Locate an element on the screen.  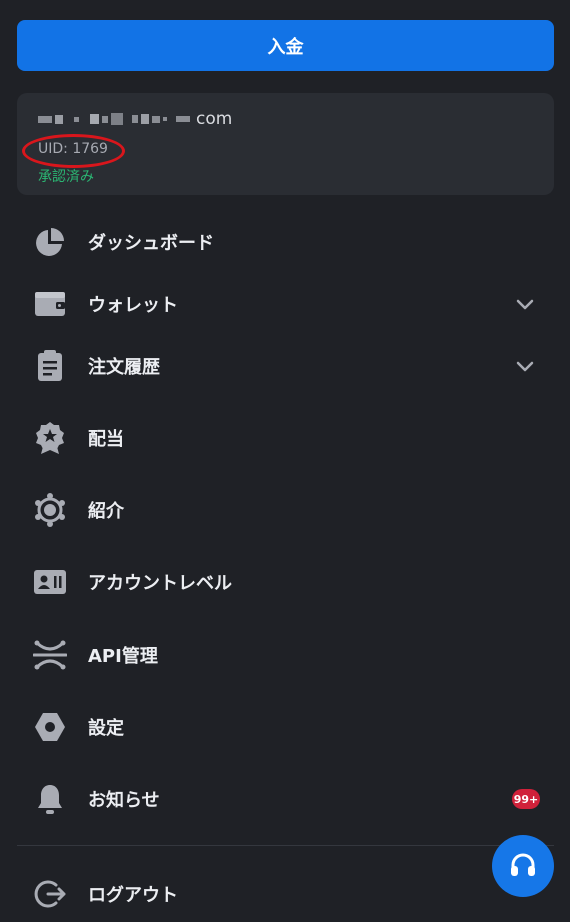
menu-item-referral: 紹介 is located at coordinates (285, 510).